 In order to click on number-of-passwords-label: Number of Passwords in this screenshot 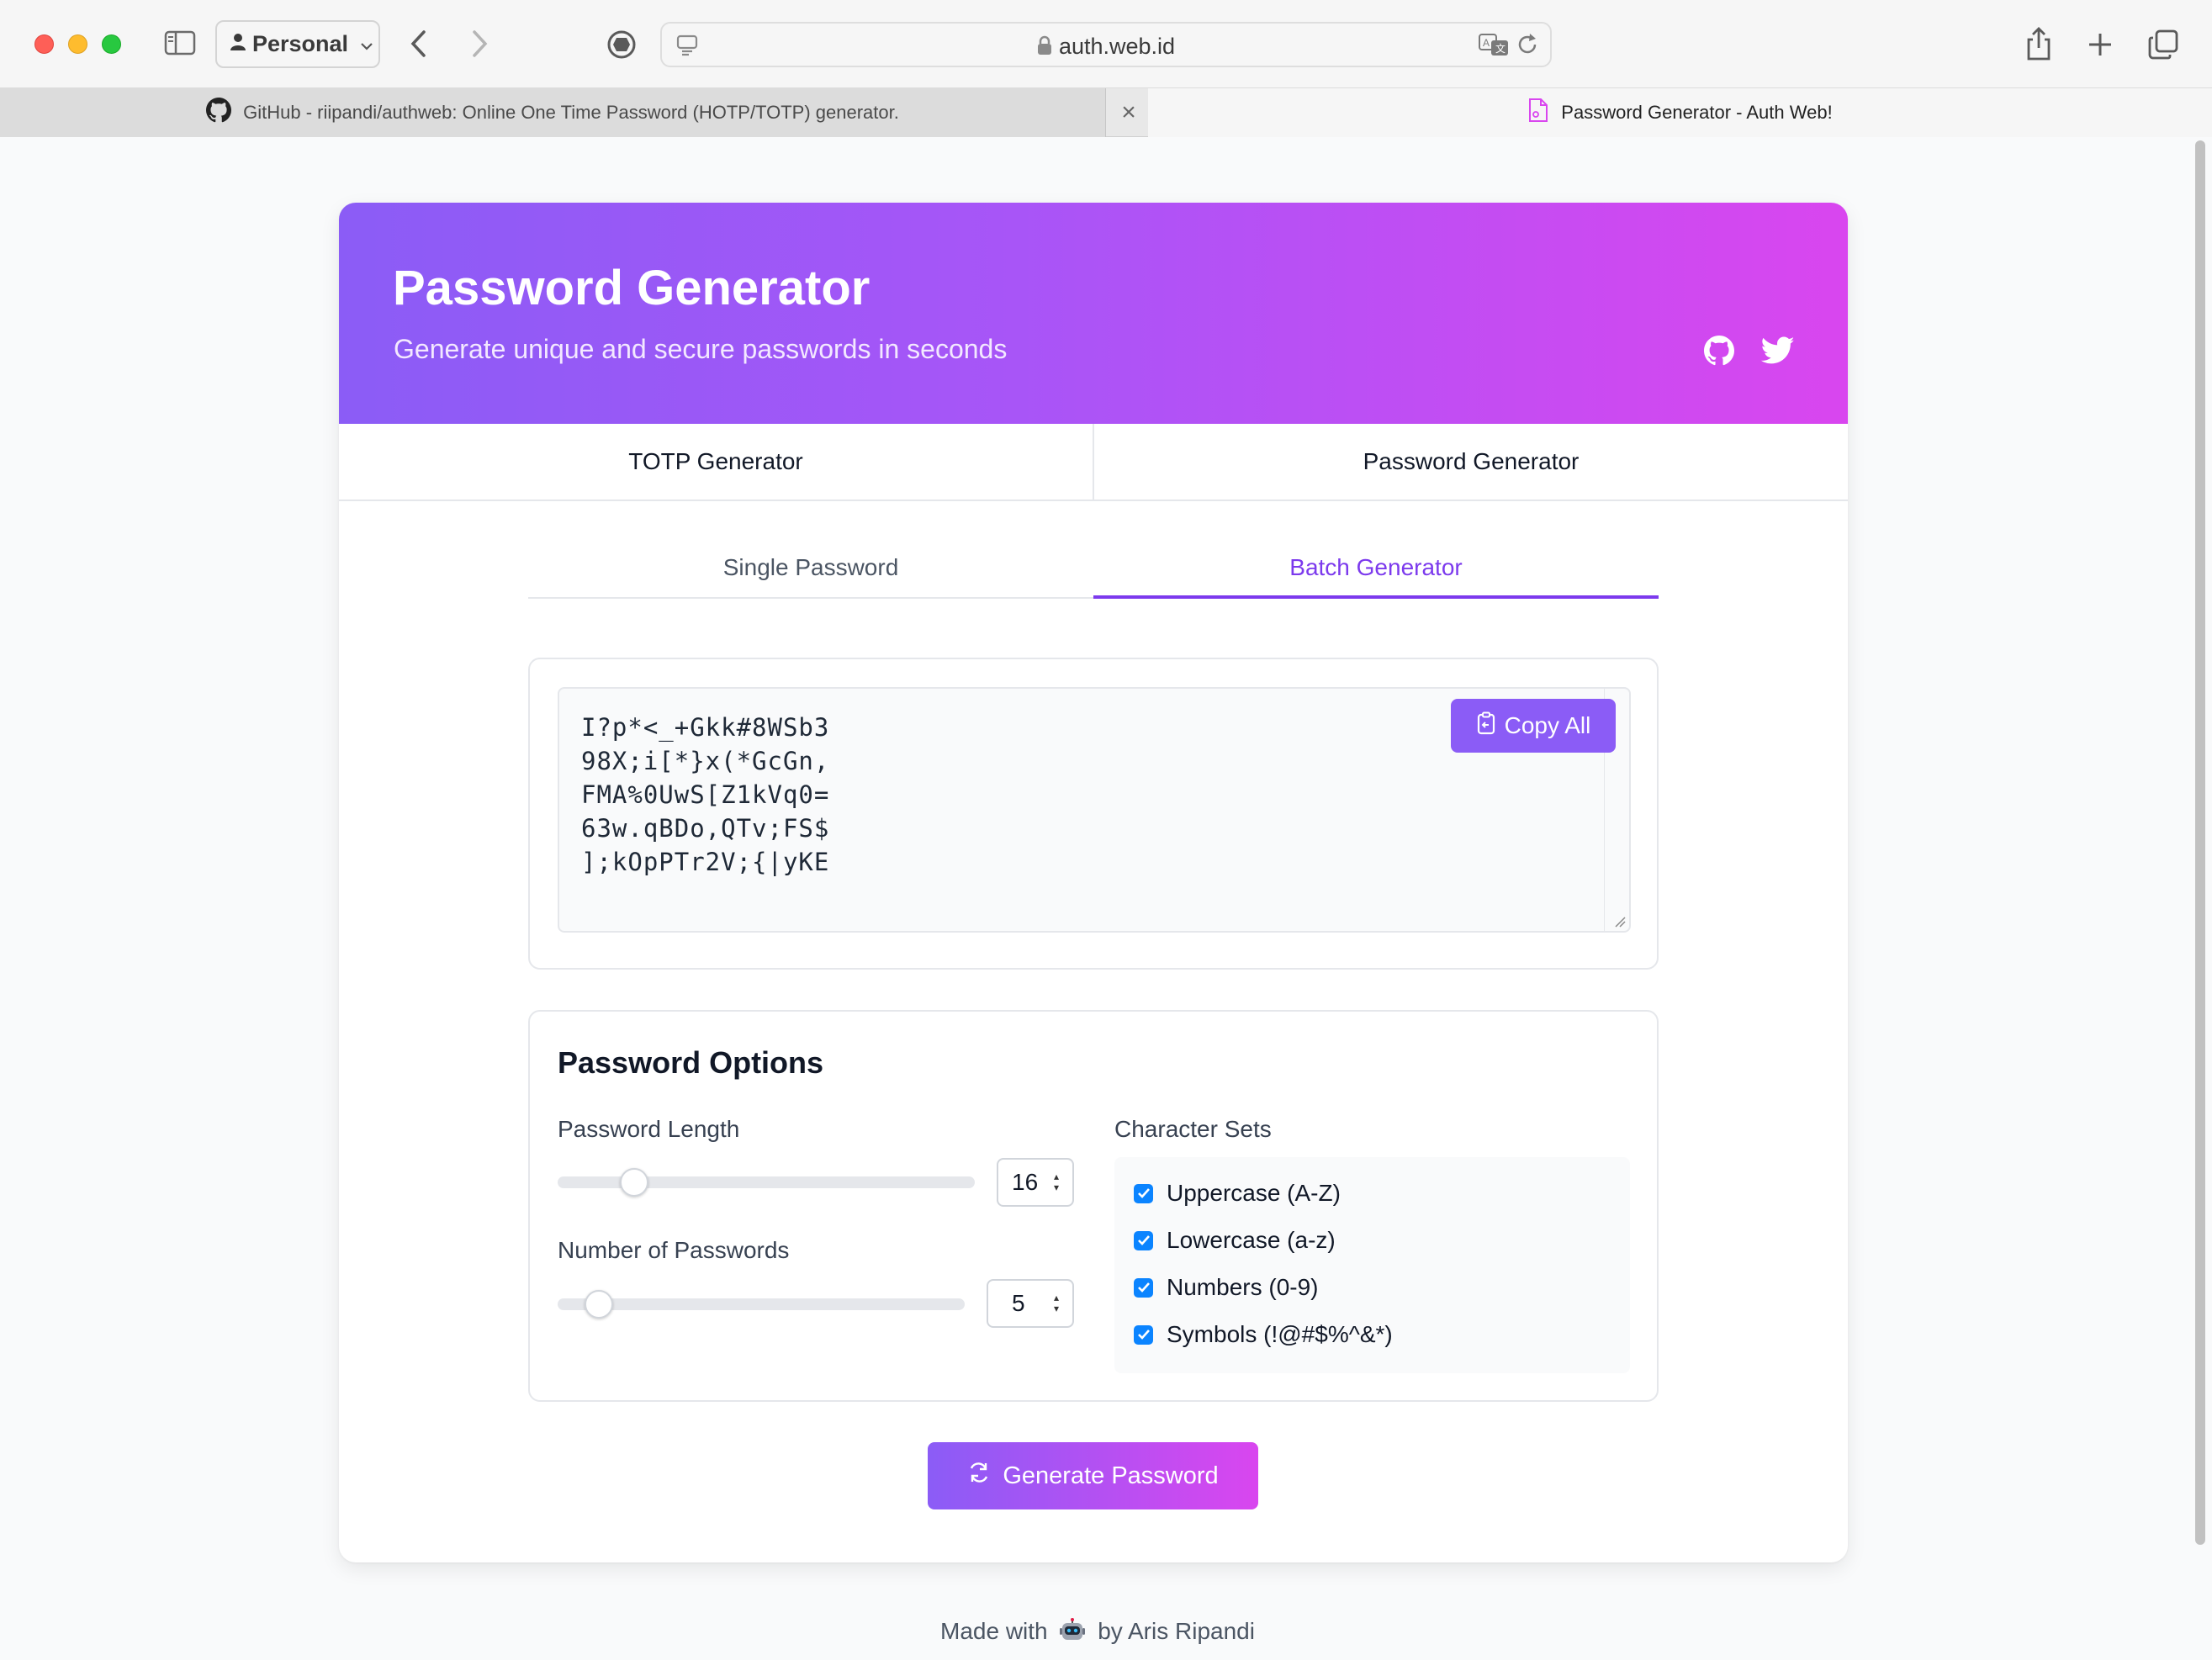, I will do `click(674, 1250)`.